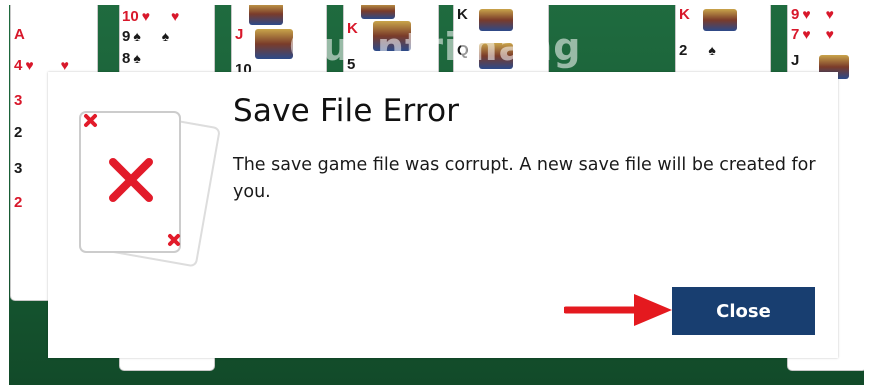 This screenshot has height=389, width=870. What do you see at coordinates (146, 36) in the screenshot?
I see `card-rank: 9 ♠ ♠` at bounding box center [146, 36].